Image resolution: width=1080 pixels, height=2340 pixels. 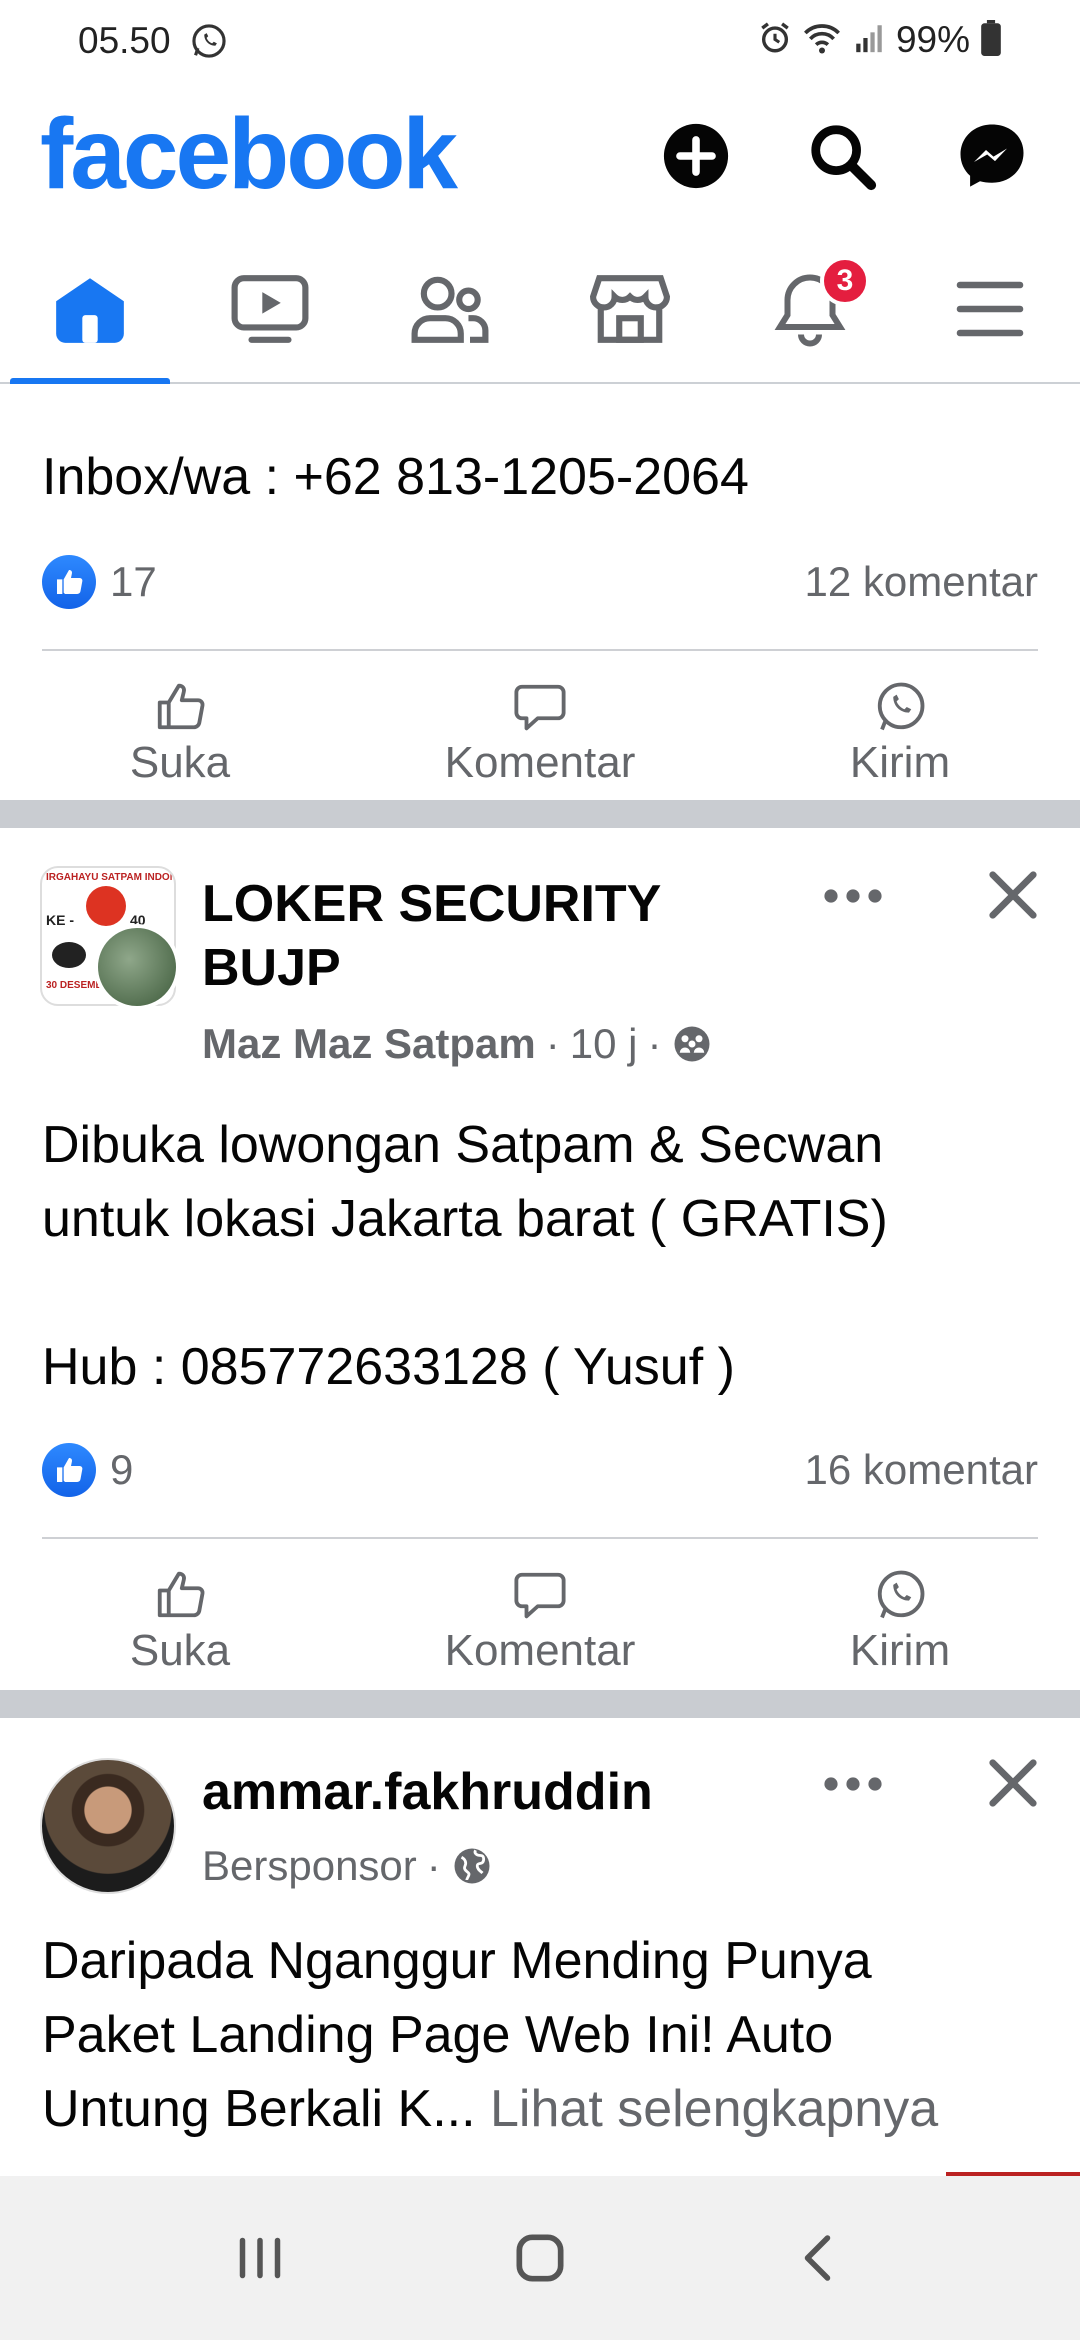 I want to click on post-text-line: untuk lokasi Jakarta barat ( GRATIS), so click(x=465, y=1219).